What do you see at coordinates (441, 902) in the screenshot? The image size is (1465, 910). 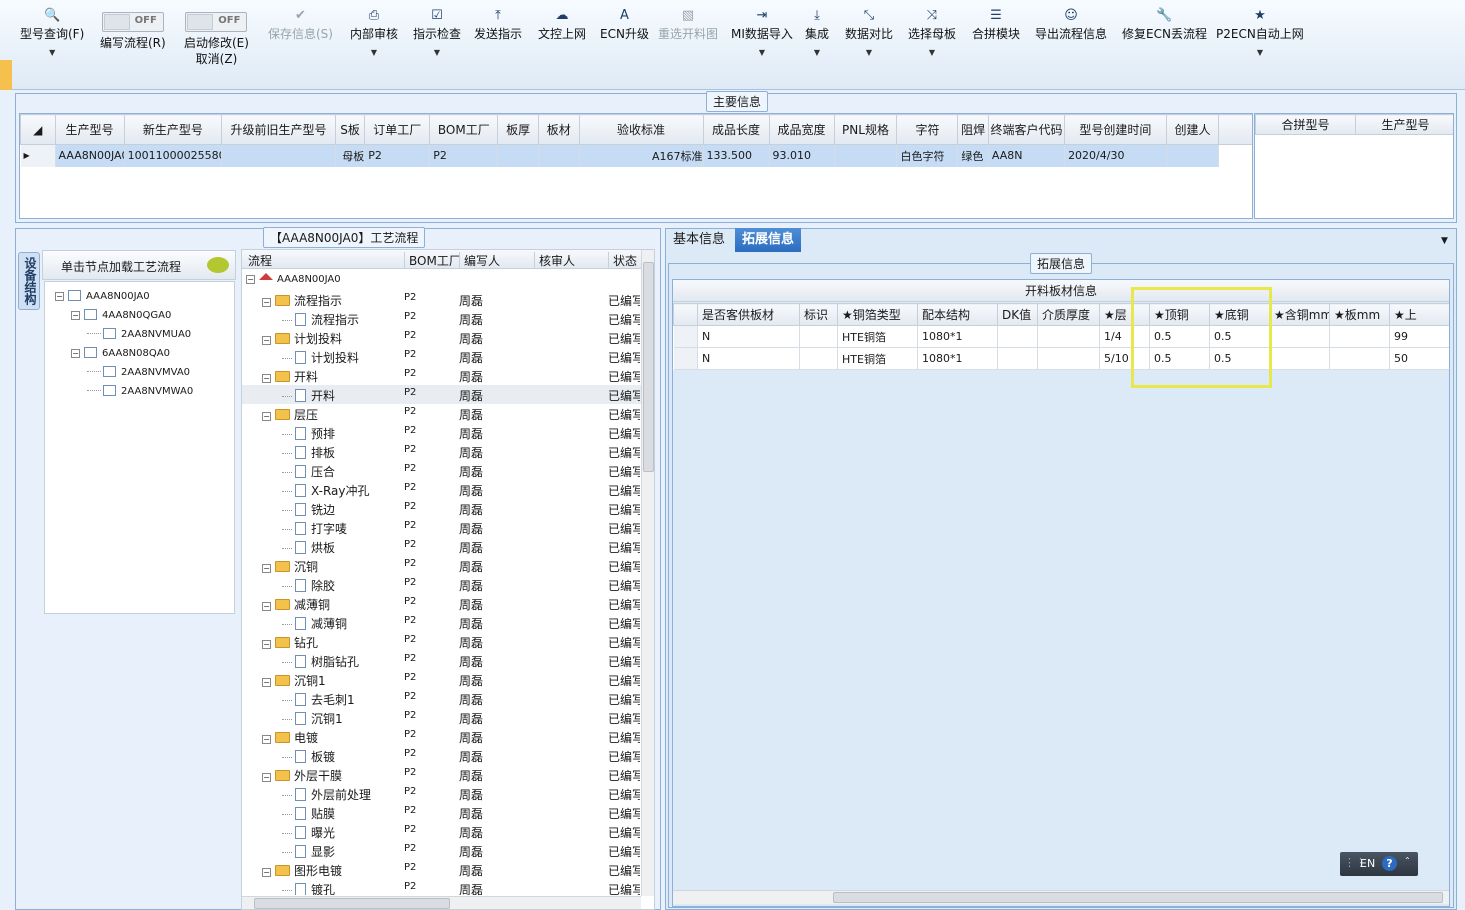 I see `process-horizontal-scrollbar` at bounding box center [441, 902].